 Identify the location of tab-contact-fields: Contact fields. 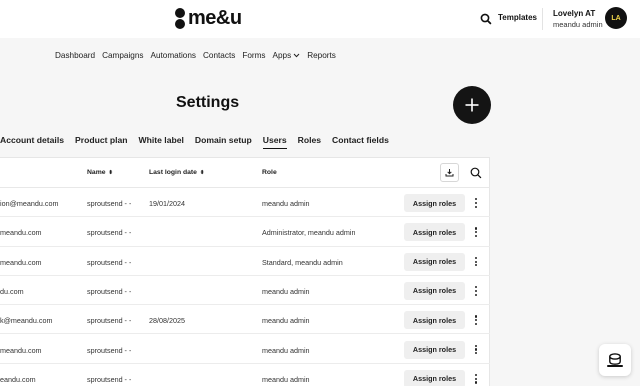
(360, 142).